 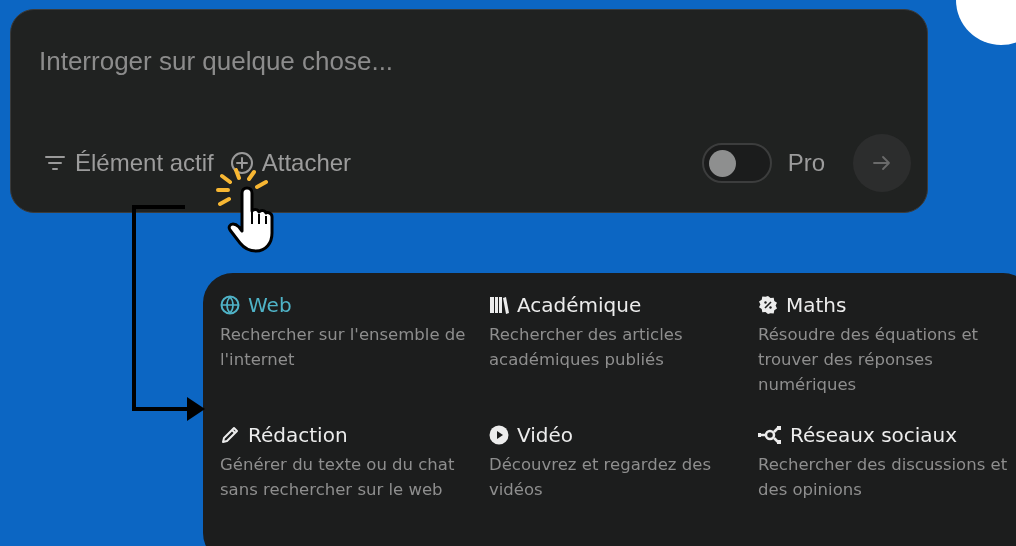 I want to click on source-description: Rechercher des discussions et des opinions, so click(x=883, y=477).